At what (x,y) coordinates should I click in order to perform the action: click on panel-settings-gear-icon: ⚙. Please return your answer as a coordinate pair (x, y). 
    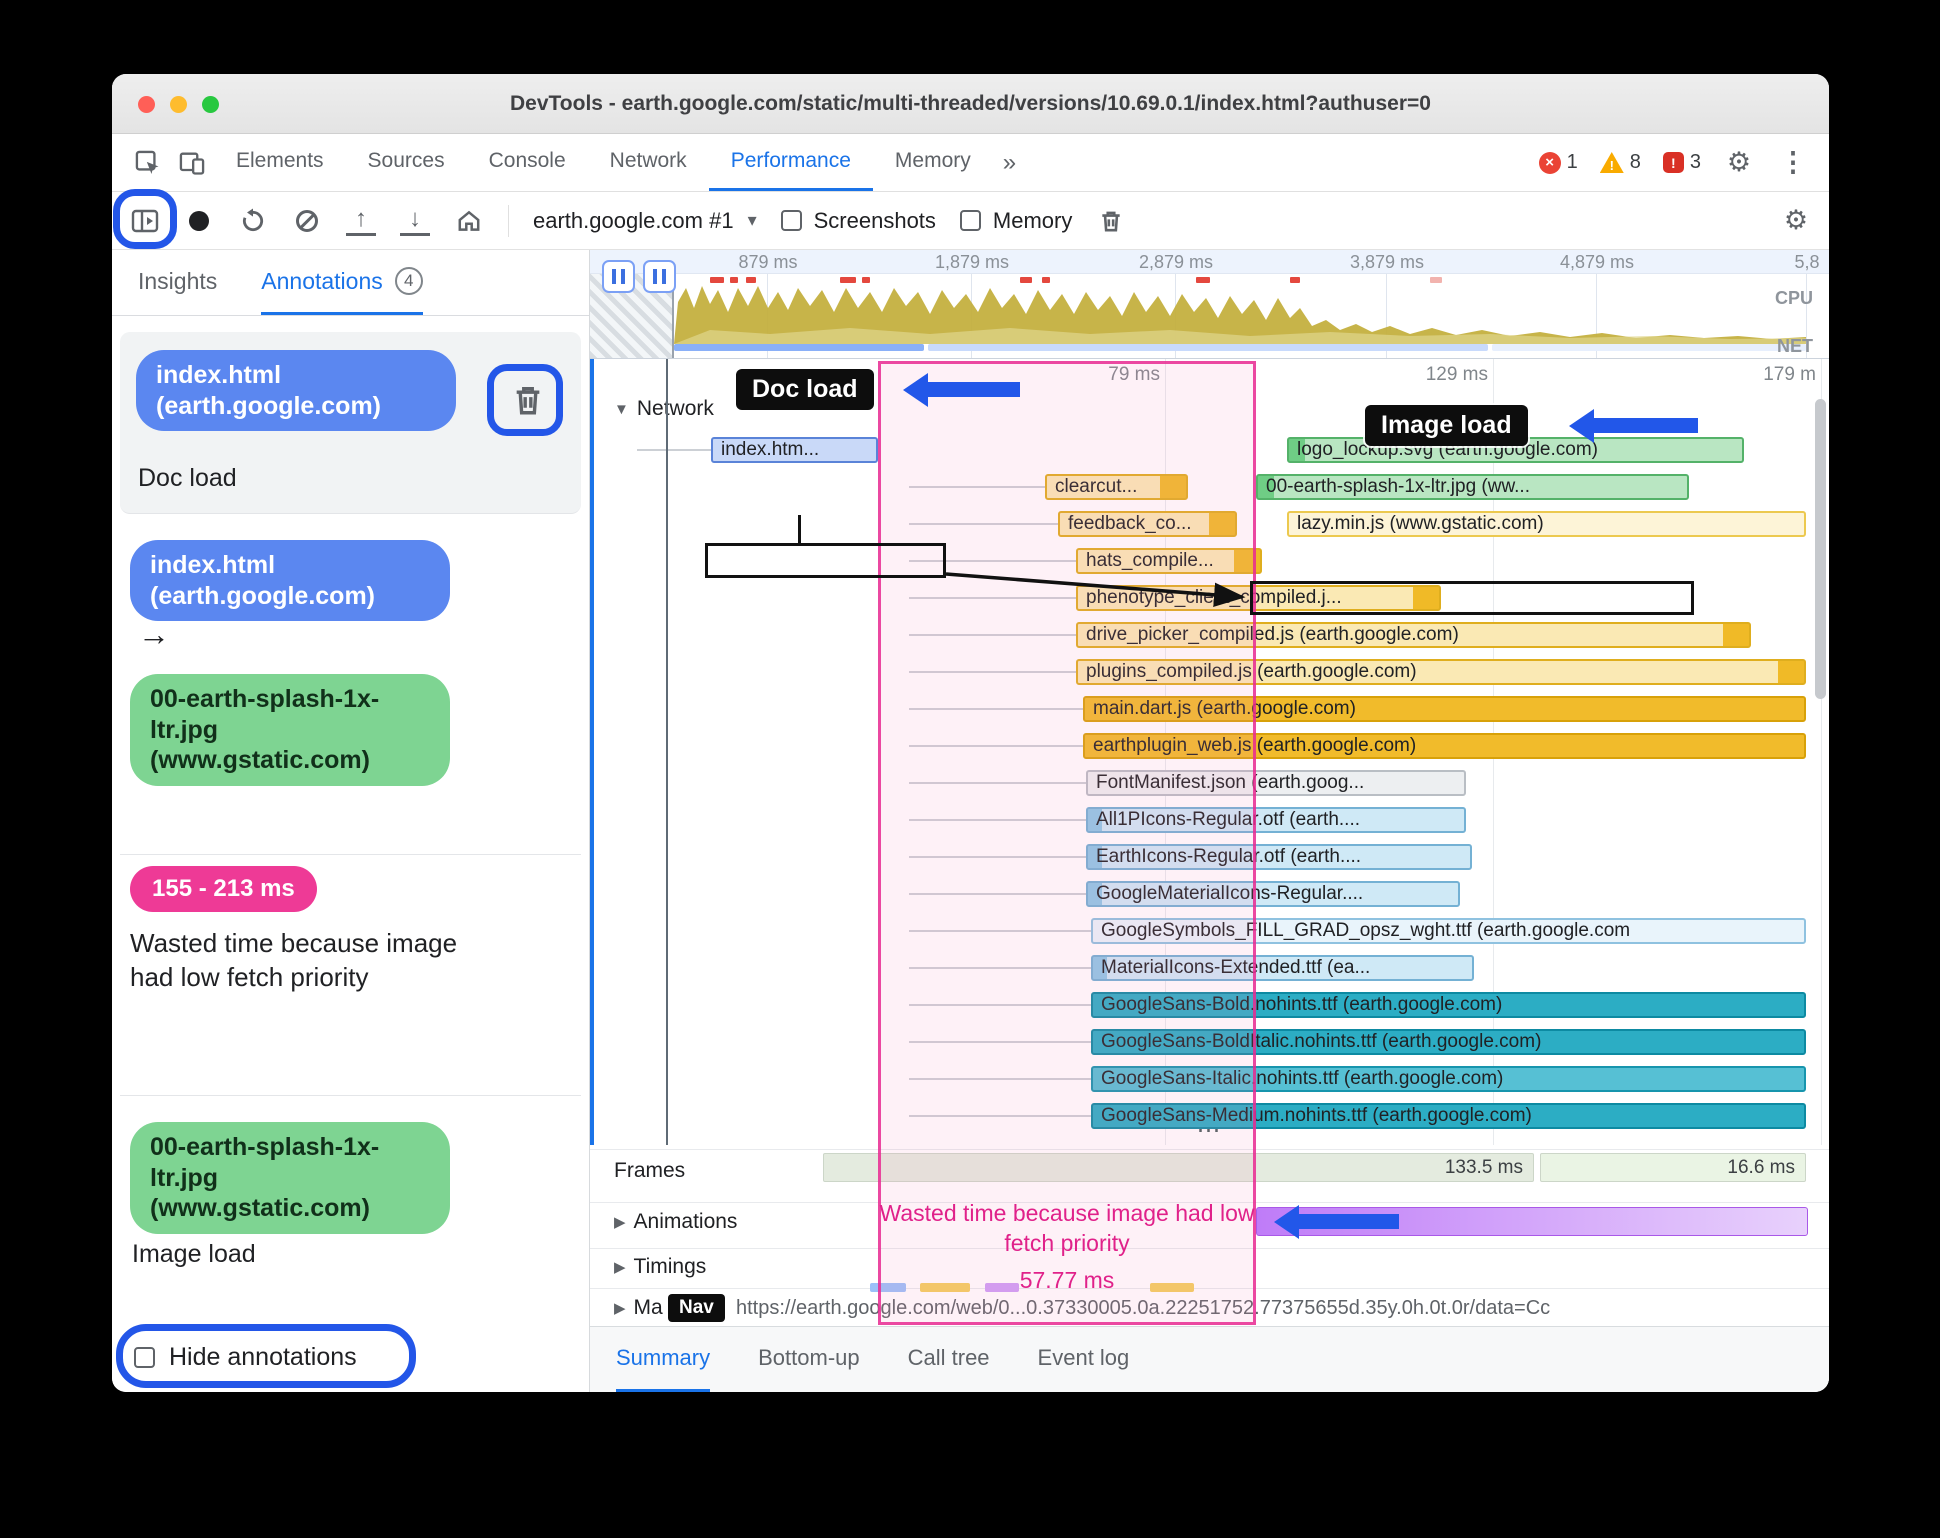
    Looking at the image, I should click on (1796, 220).